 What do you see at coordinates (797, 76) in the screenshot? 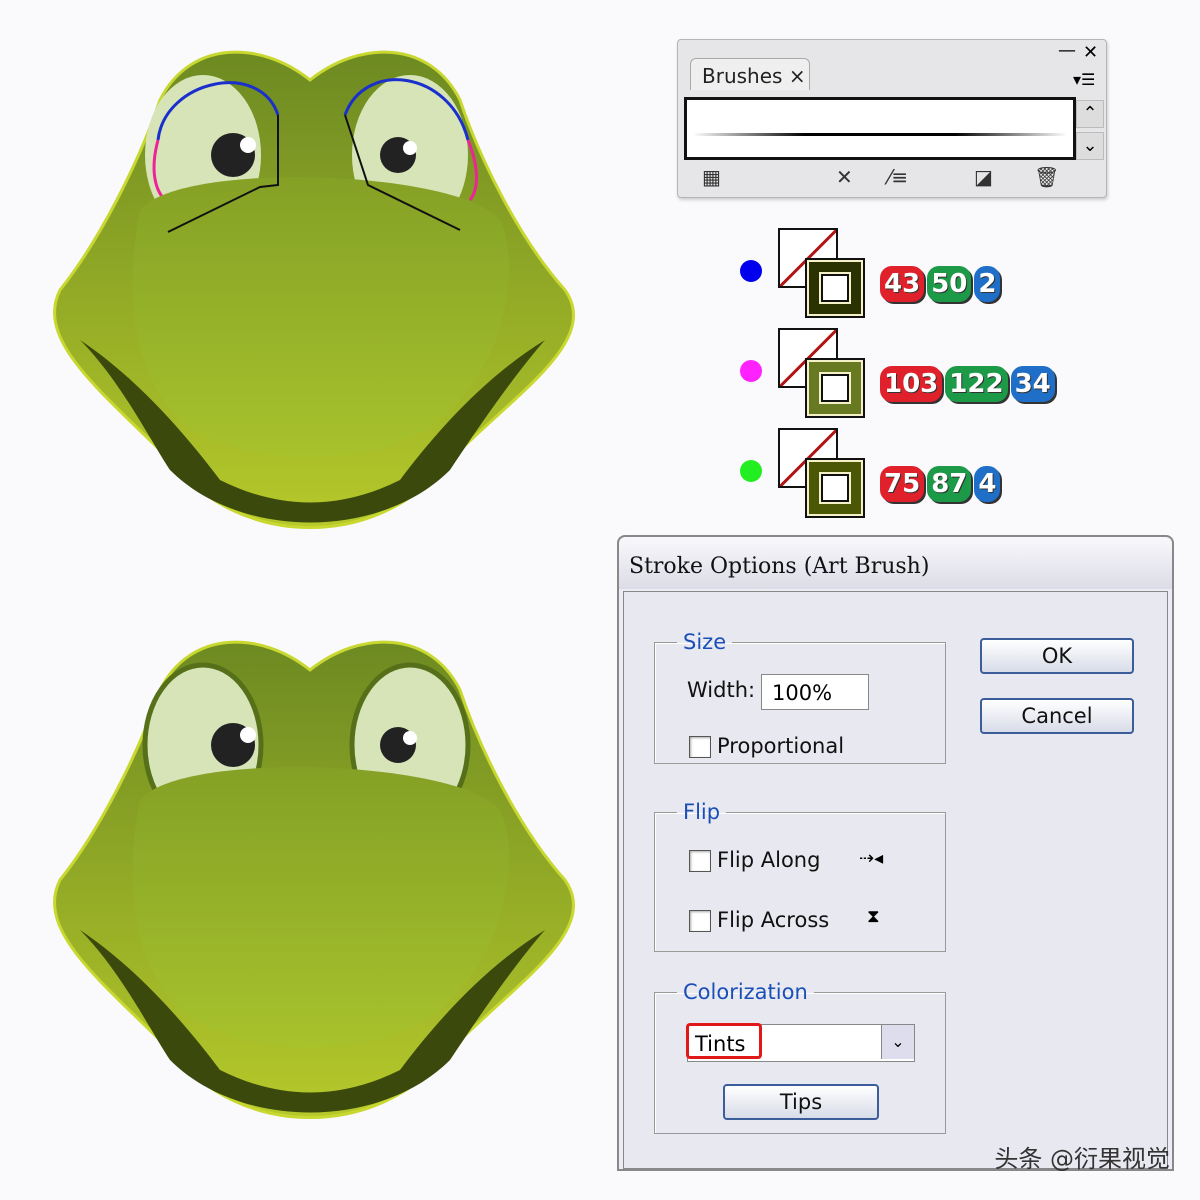
I see `close-tab-icon: ×` at bounding box center [797, 76].